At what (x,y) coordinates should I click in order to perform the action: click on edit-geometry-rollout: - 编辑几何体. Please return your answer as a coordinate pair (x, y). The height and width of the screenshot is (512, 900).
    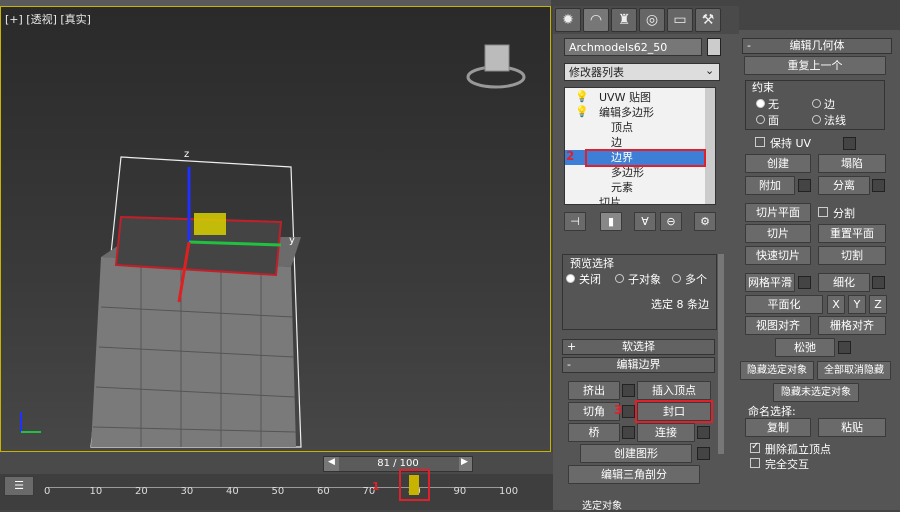
    Looking at the image, I should click on (817, 46).